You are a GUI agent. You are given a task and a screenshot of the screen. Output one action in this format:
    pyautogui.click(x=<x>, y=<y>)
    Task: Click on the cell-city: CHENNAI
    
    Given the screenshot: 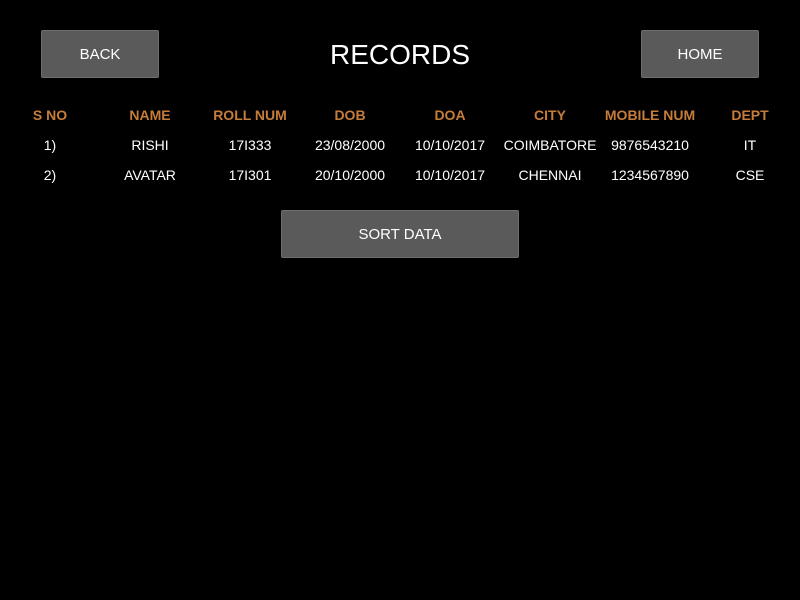 What is the action you would take?
    pyautogui.click(x=550, y=175)
    